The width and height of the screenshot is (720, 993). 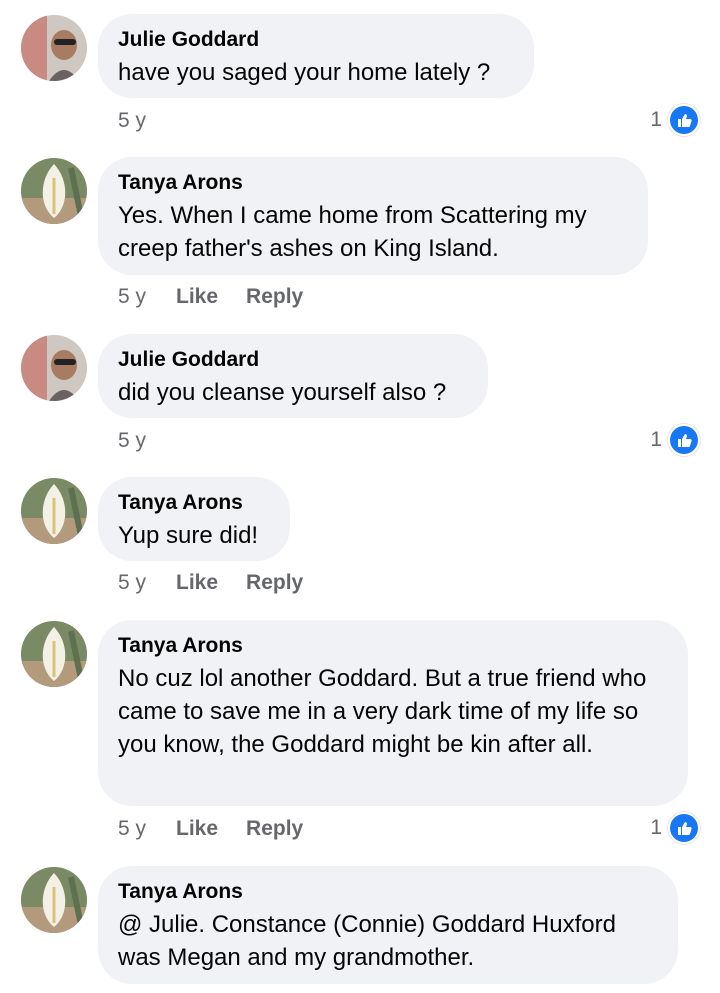 What do you see at coordinates (282, 392) in the screenshot?
I see `comment-text: did you cleanse yourself also ?` at bounding box center [282, 392].